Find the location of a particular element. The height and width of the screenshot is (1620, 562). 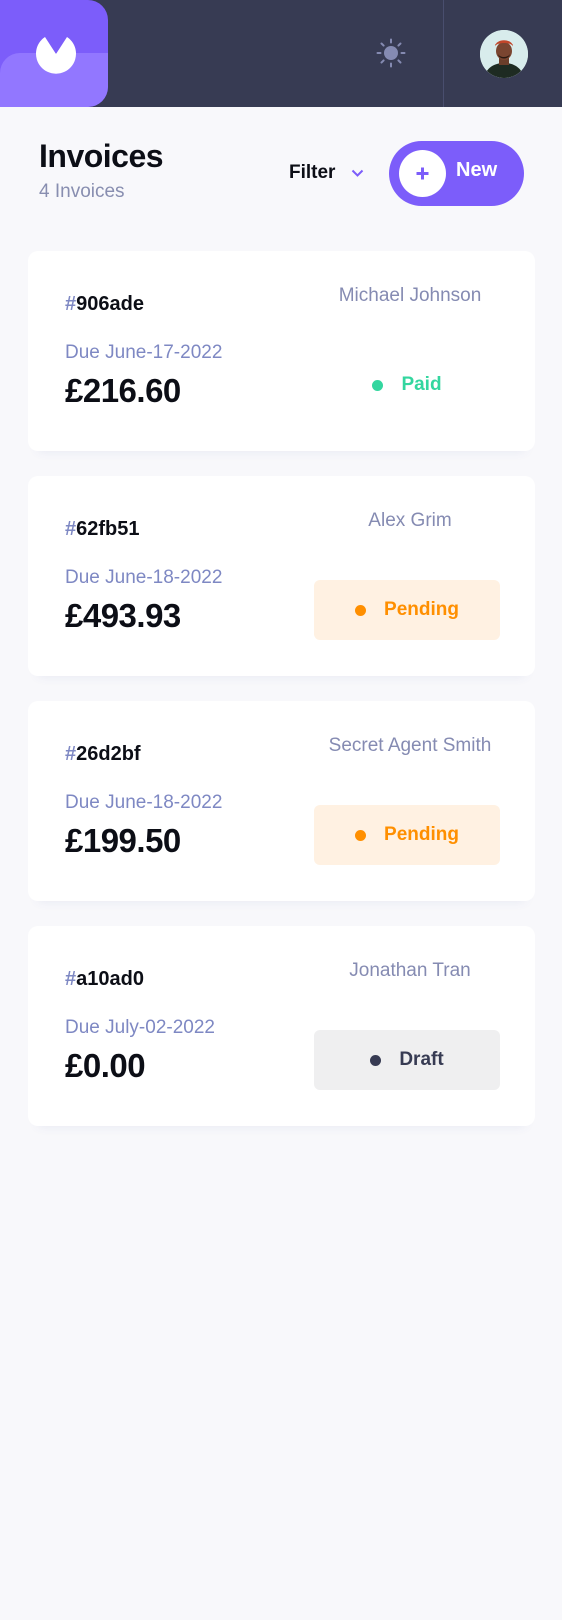

avatar is located at coordinates (504, 54).